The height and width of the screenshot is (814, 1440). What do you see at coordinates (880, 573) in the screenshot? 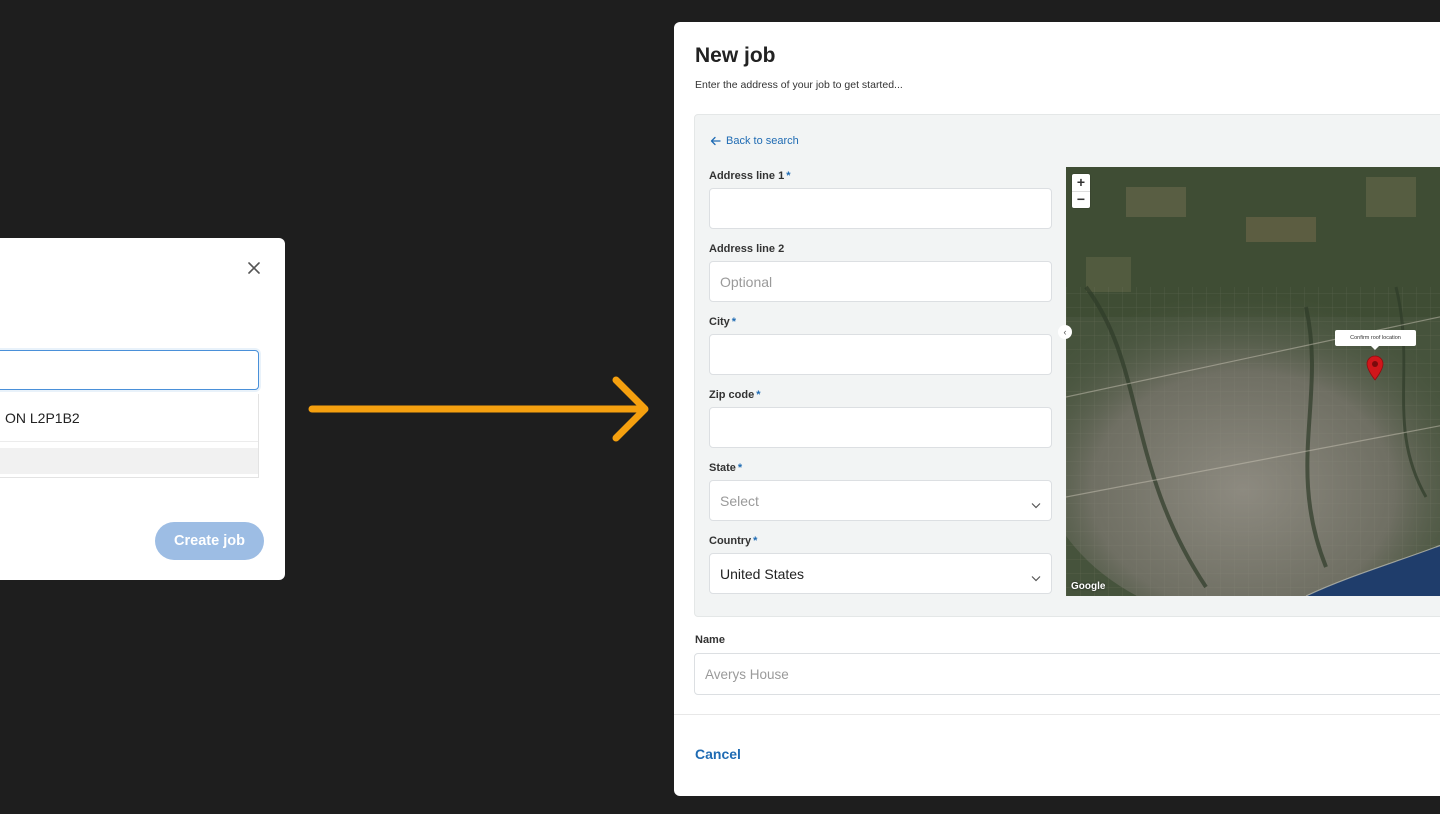
I see `country-select: United States` at bounding box center [880, 573].